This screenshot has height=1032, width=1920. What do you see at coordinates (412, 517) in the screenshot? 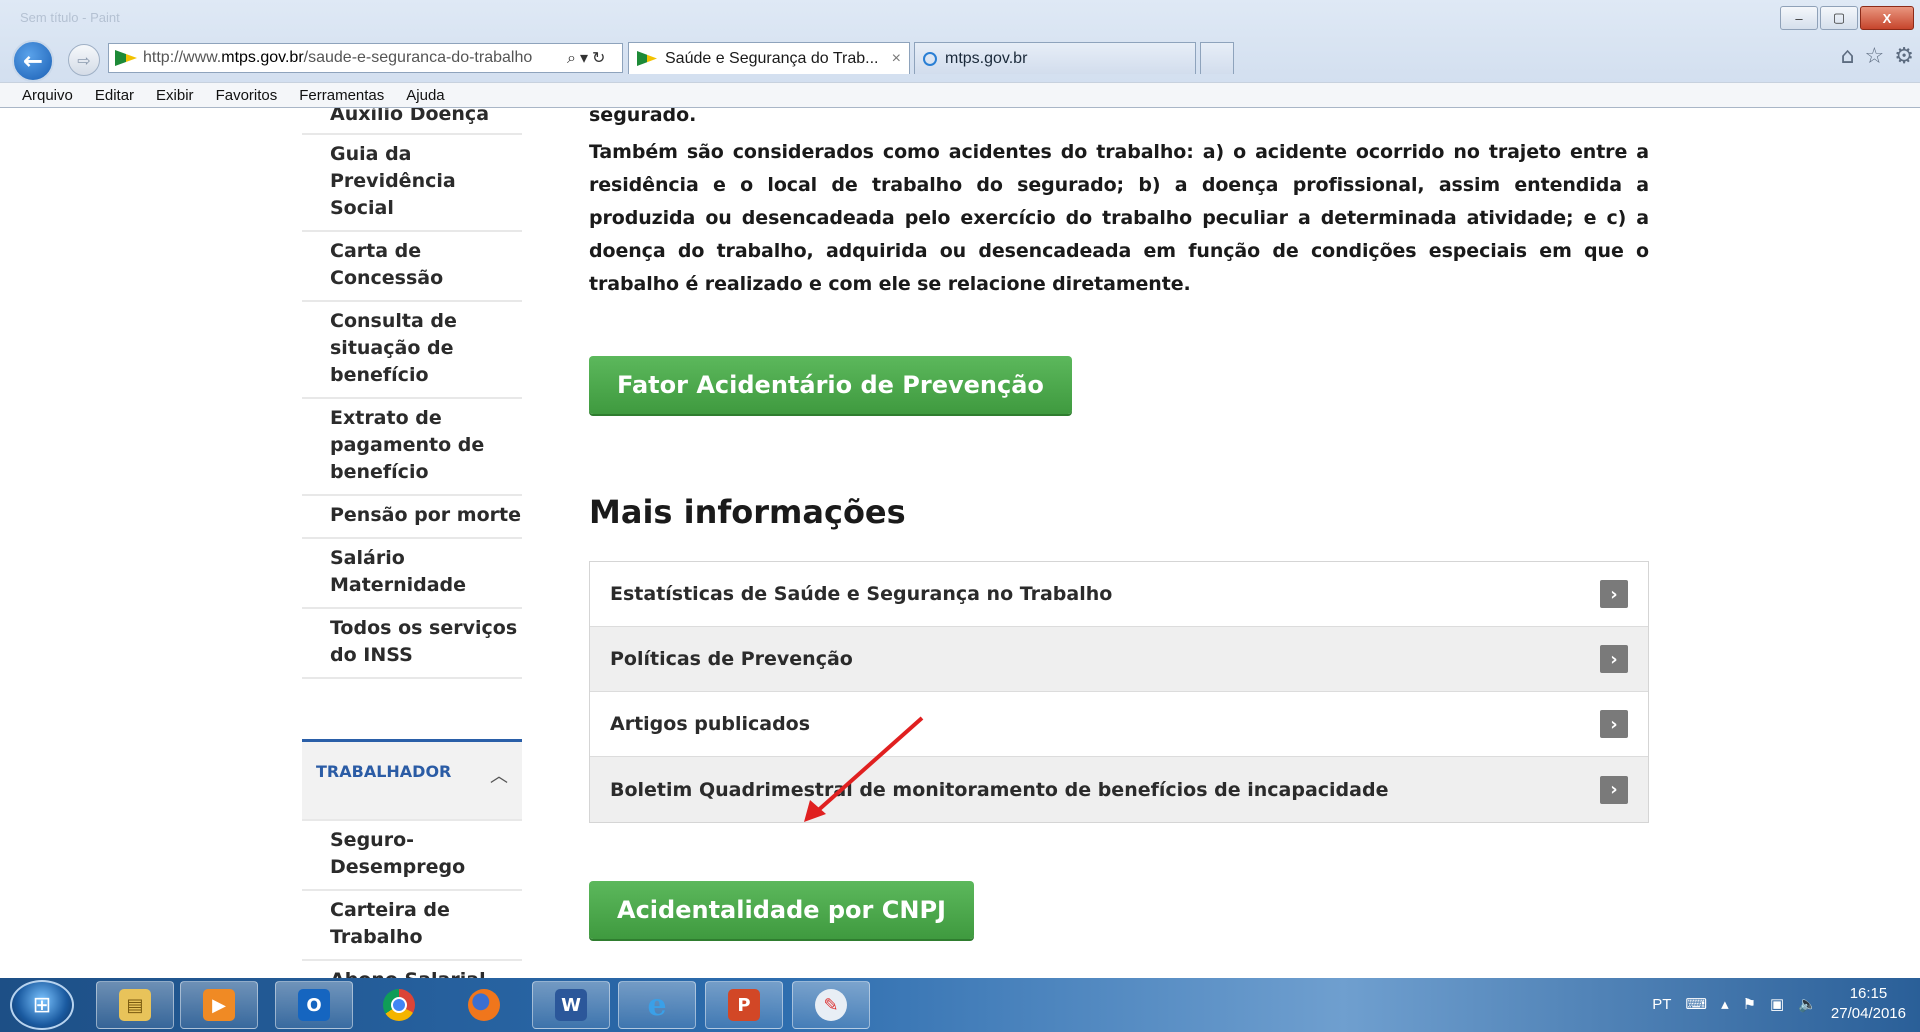
I see `sidebar-item-pensao-morte: Pensão por morte` at bounding box center [412, 517].